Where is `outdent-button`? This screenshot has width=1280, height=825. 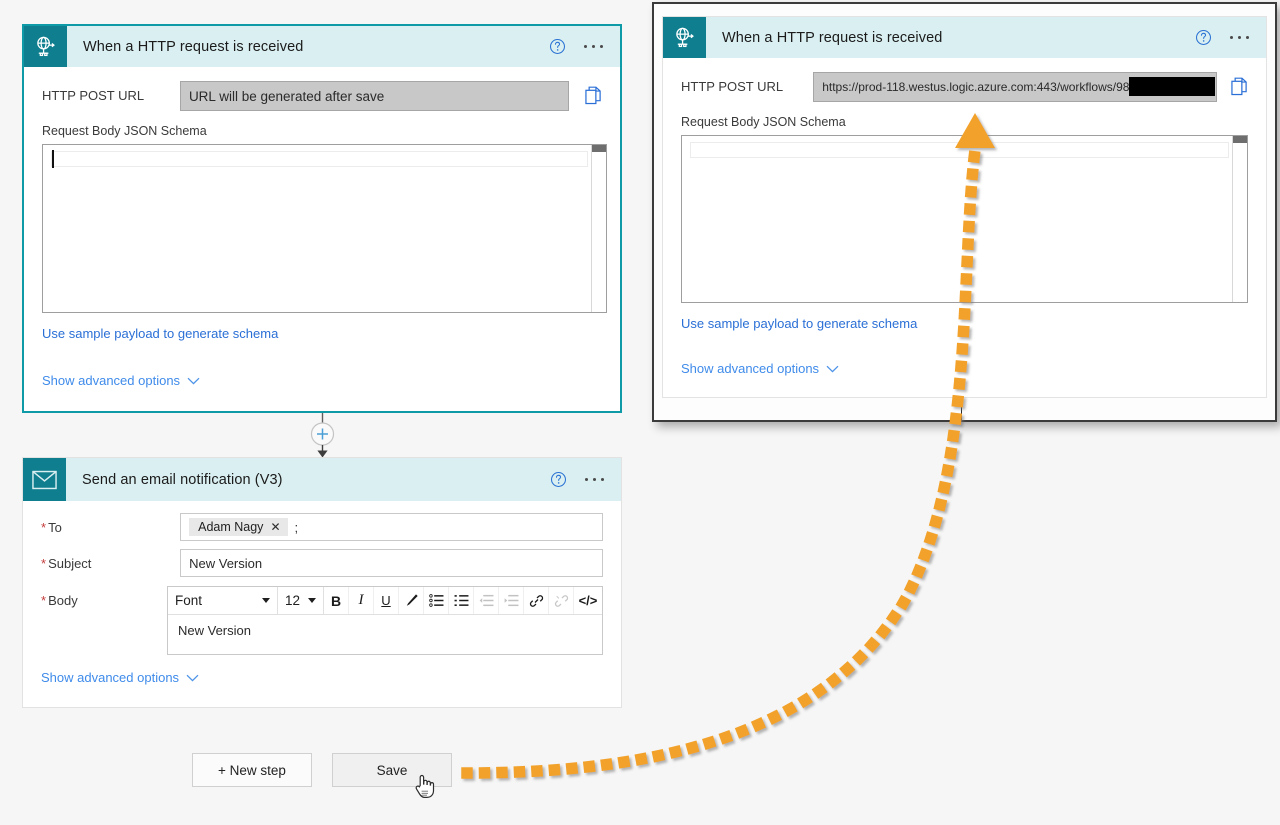 outdent-button is located at coordinates (486, 600).